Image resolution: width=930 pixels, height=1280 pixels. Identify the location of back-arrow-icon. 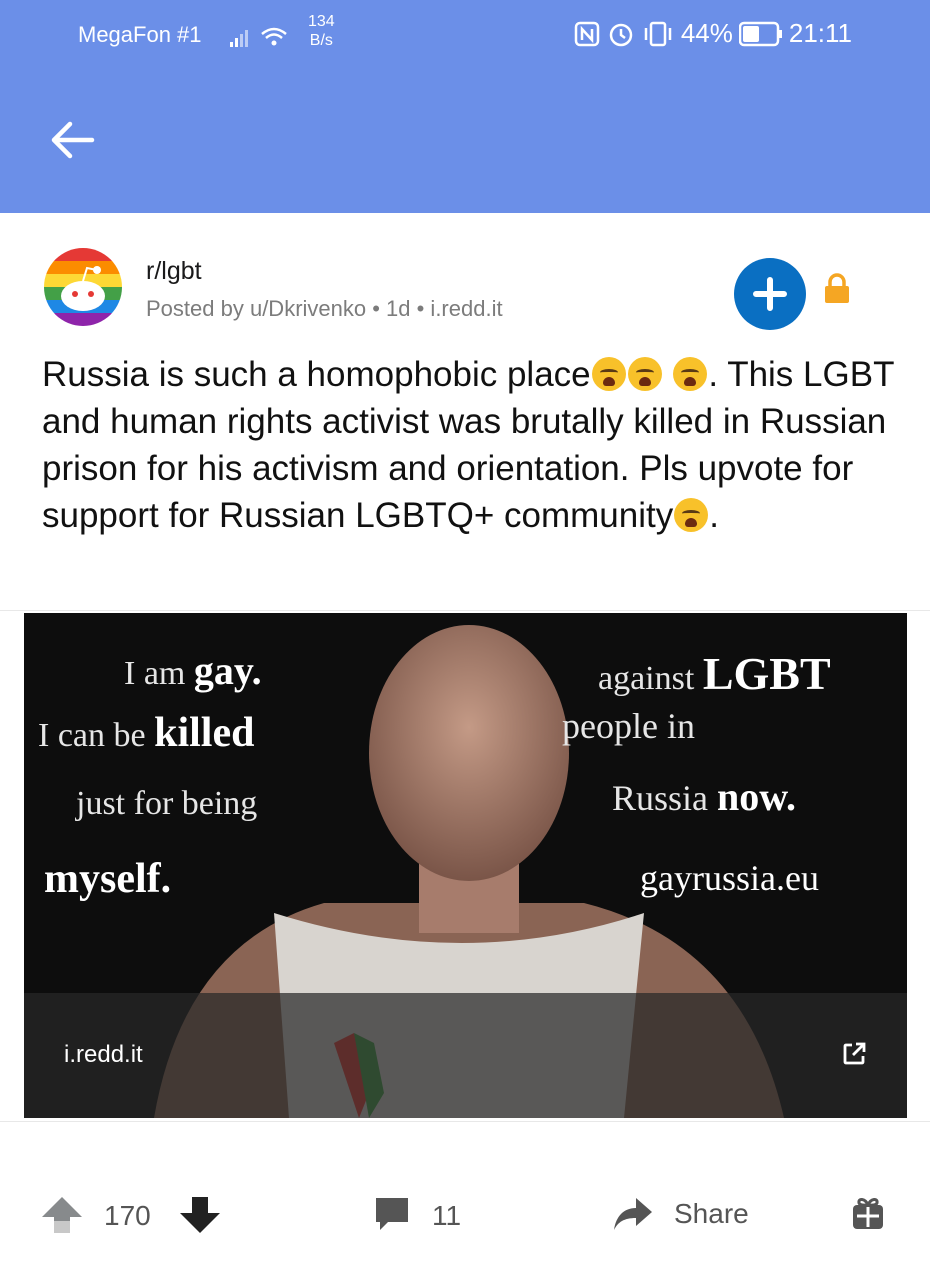
(73, 140).